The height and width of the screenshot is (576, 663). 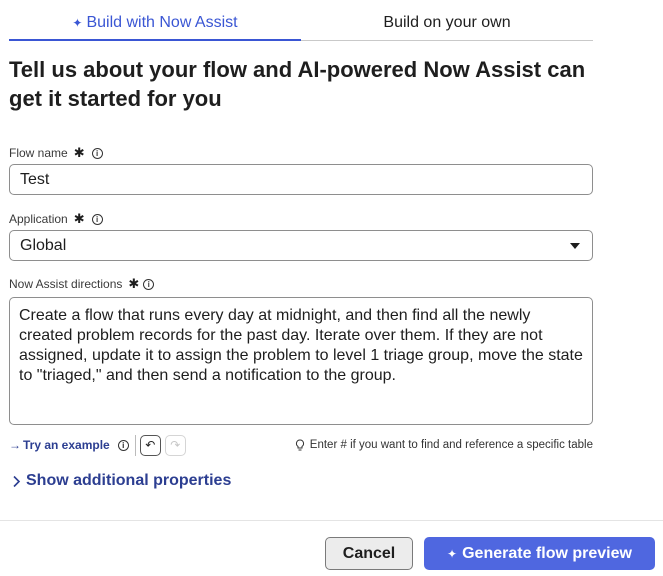 I want to click on tab-build-on-your-own: Build on your own, so click(x=447, y=24).